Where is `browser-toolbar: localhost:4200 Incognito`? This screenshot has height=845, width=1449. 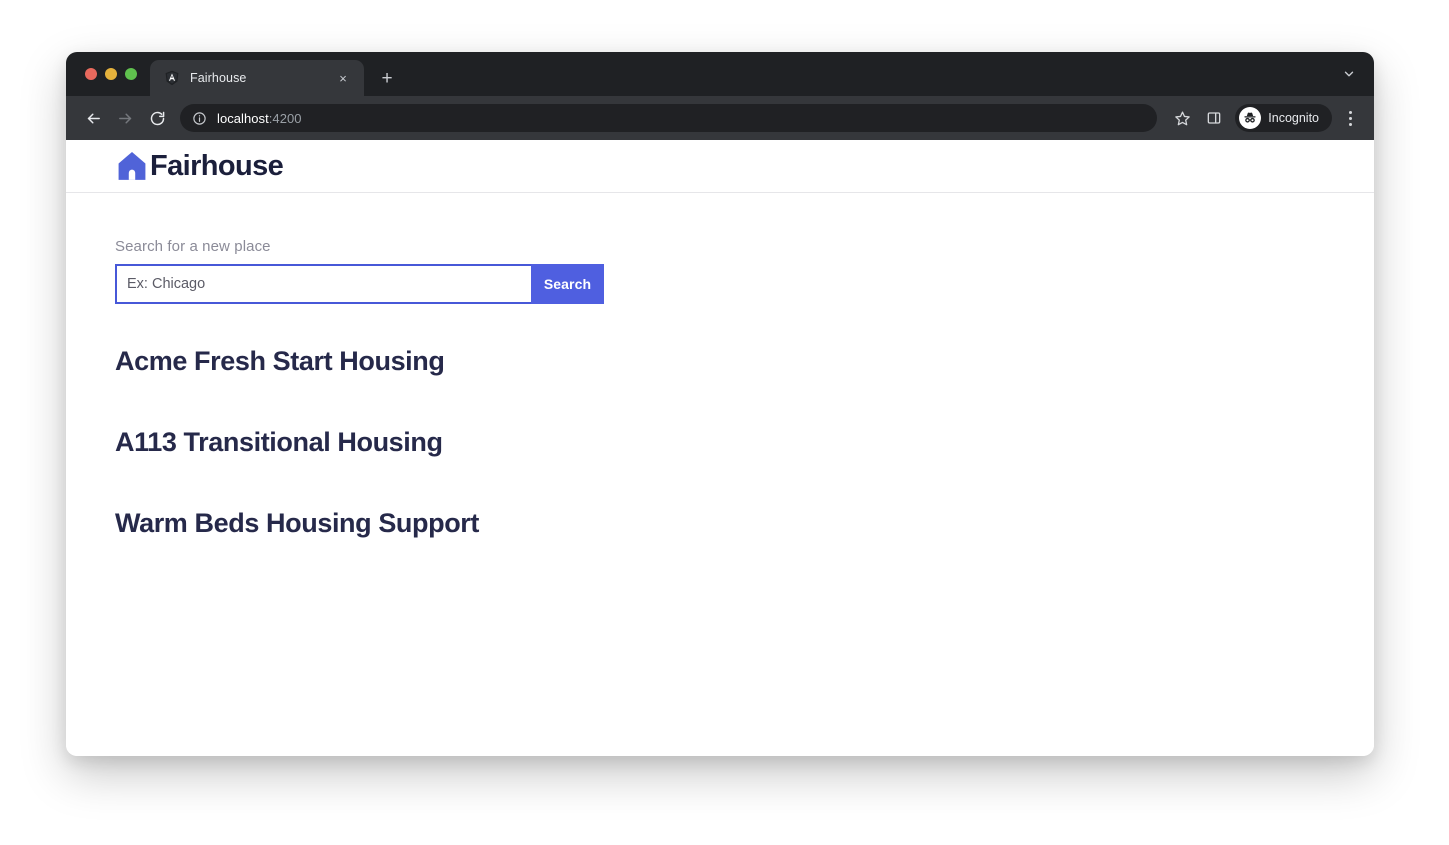
browser-toolbar: localhost:4200 Incognito is located at coordinates (720, 118).